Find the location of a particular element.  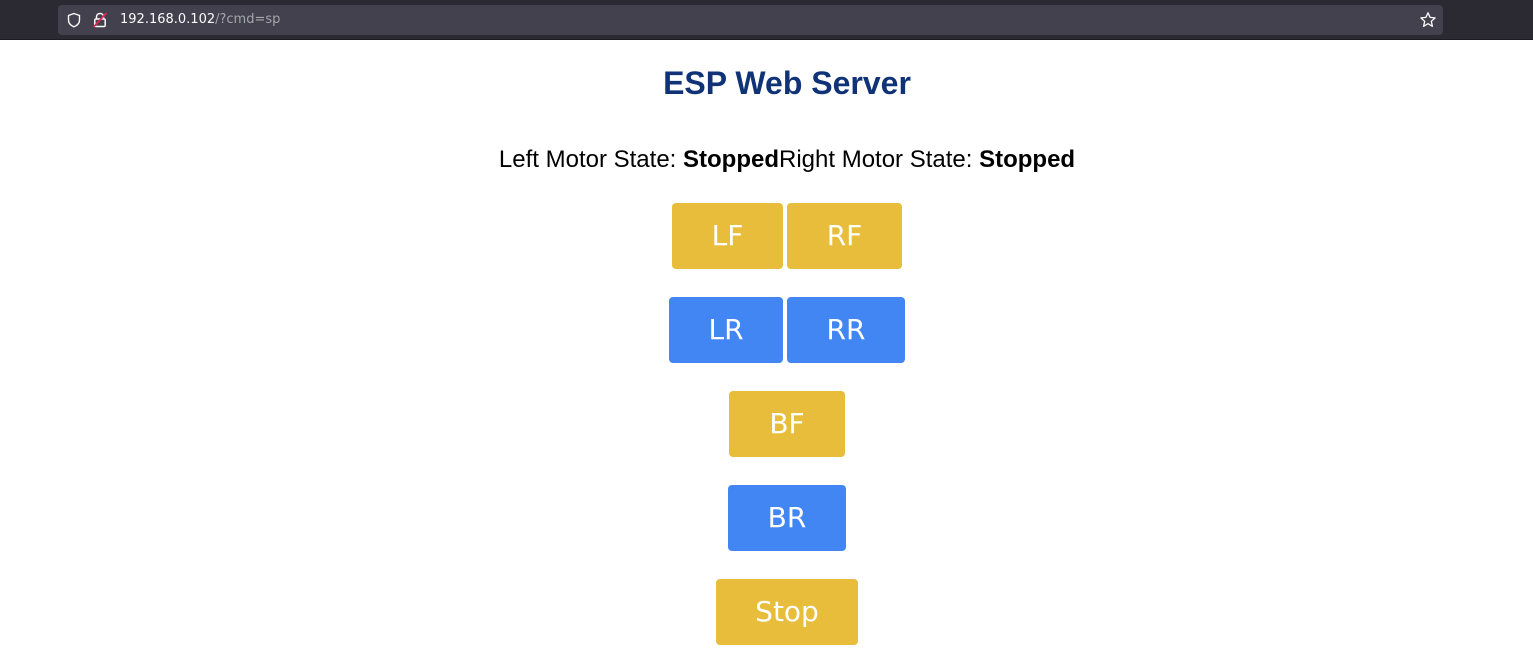

page-title: ESP Web Server is located at coordinates (787, 83).